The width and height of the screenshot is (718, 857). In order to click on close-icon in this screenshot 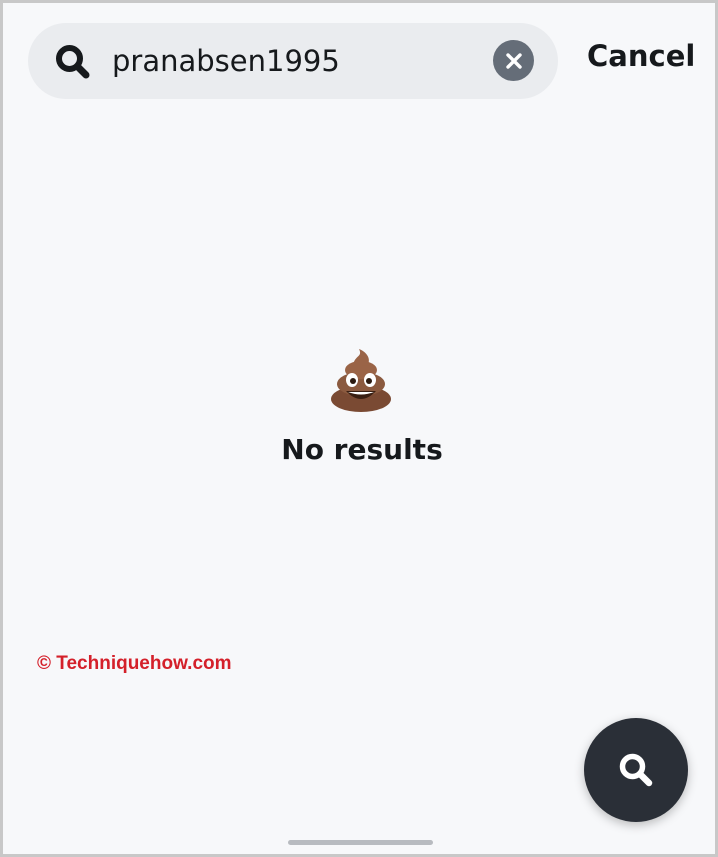, I will do `click(514, 61)`.